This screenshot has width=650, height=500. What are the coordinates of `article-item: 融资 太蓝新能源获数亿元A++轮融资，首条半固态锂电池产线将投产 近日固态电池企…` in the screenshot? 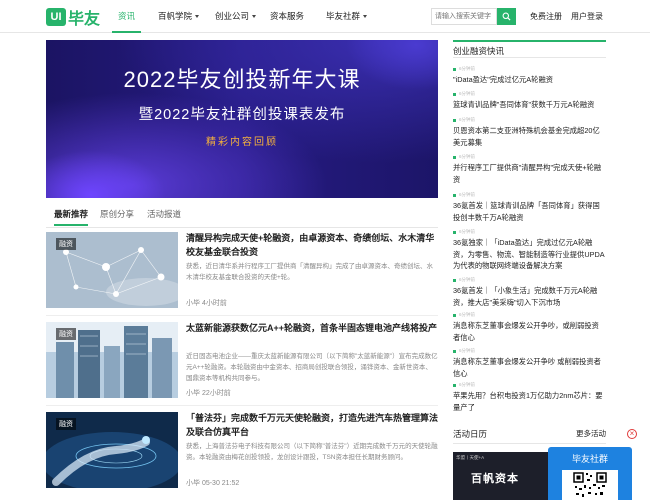 It's located at (242, 362).